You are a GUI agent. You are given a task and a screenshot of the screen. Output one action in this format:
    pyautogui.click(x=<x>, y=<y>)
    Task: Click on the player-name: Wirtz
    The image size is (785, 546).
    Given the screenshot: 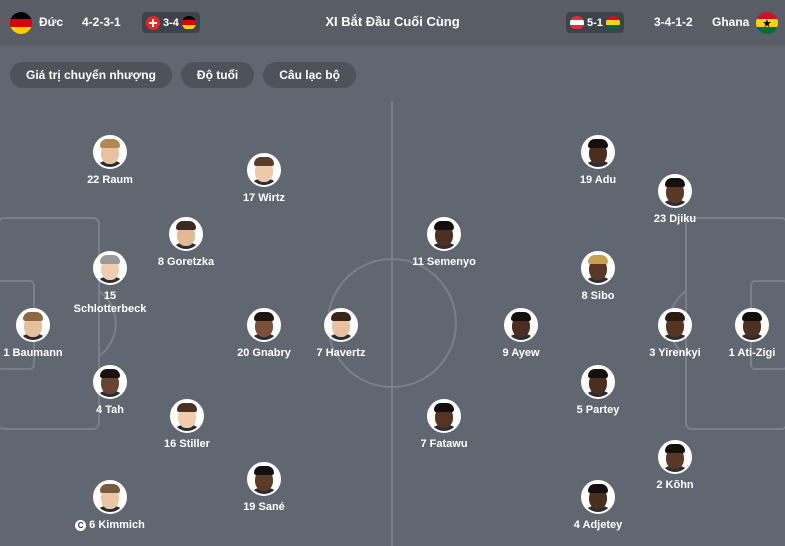 What is the action you would take?
    pyautogui.click(x=272, y=198)
    